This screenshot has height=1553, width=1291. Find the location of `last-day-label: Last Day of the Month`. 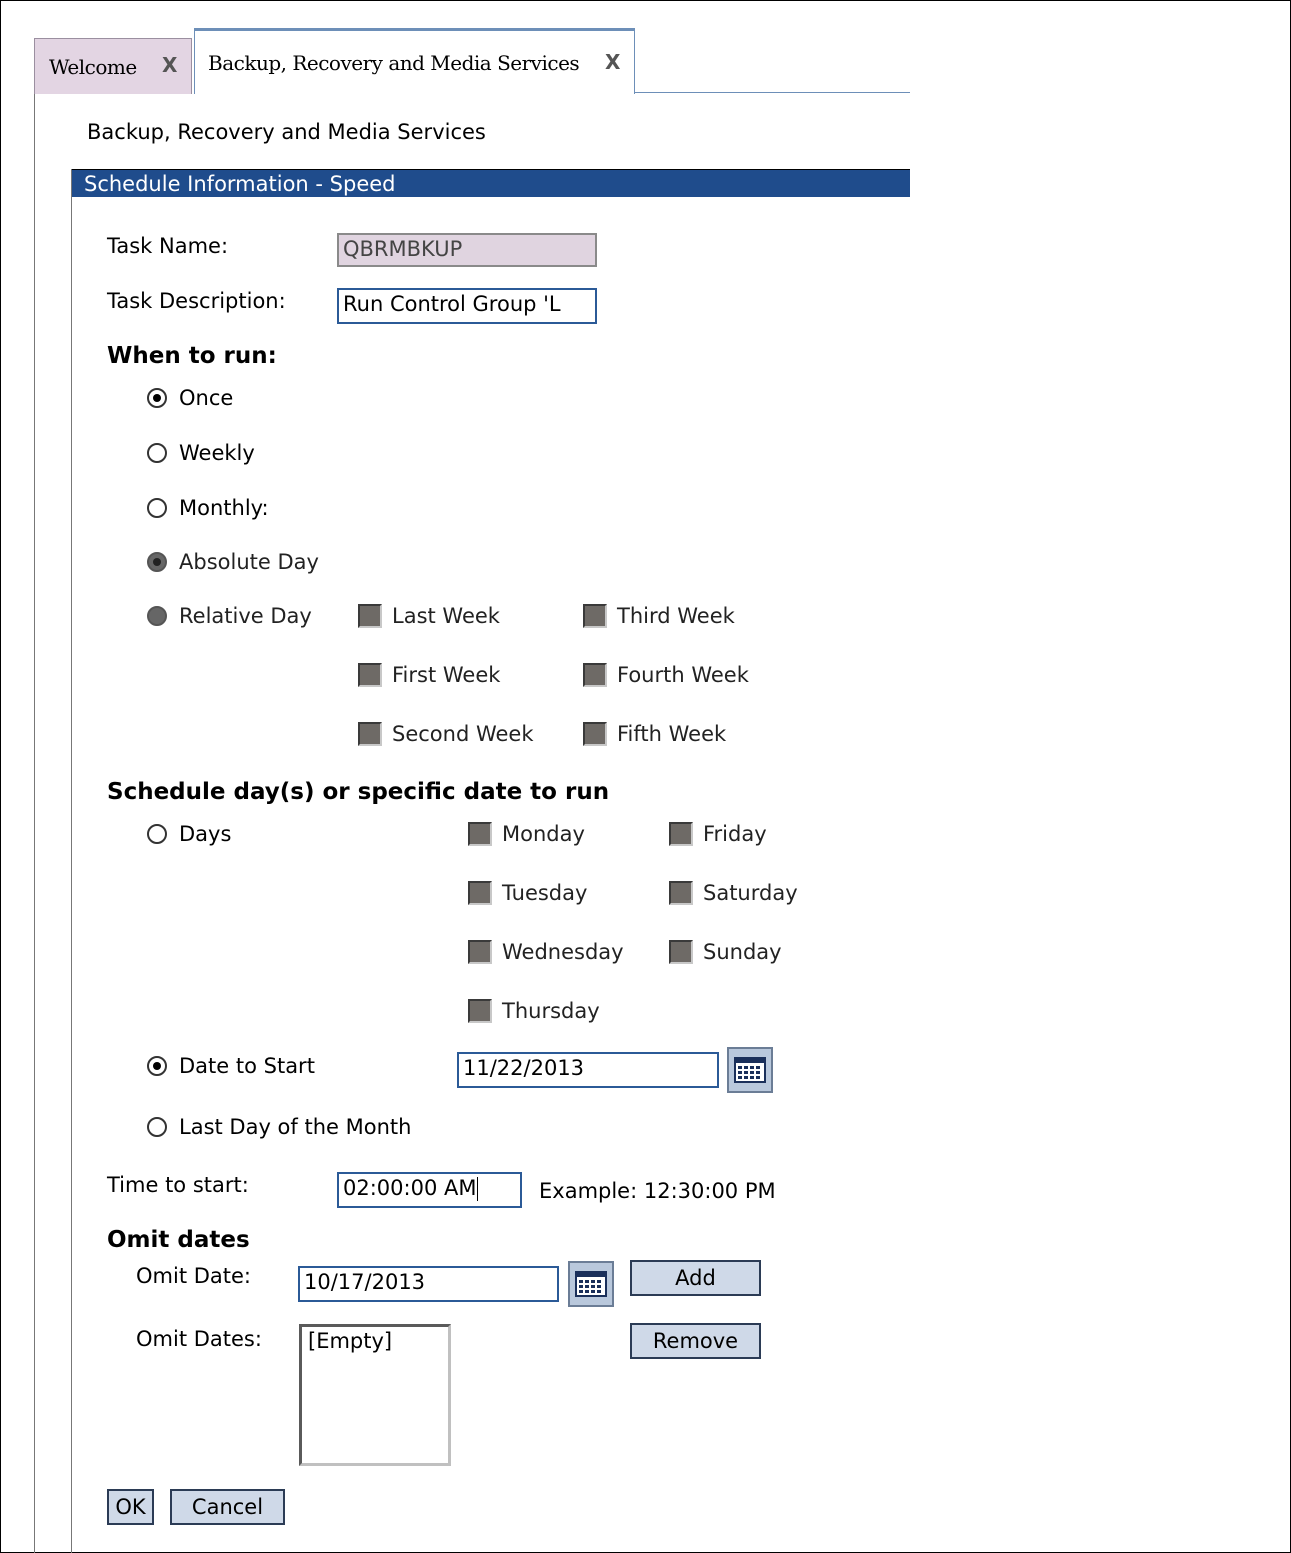

last-day-label: Last Day of the Month is located at coordinates (295, 1127).